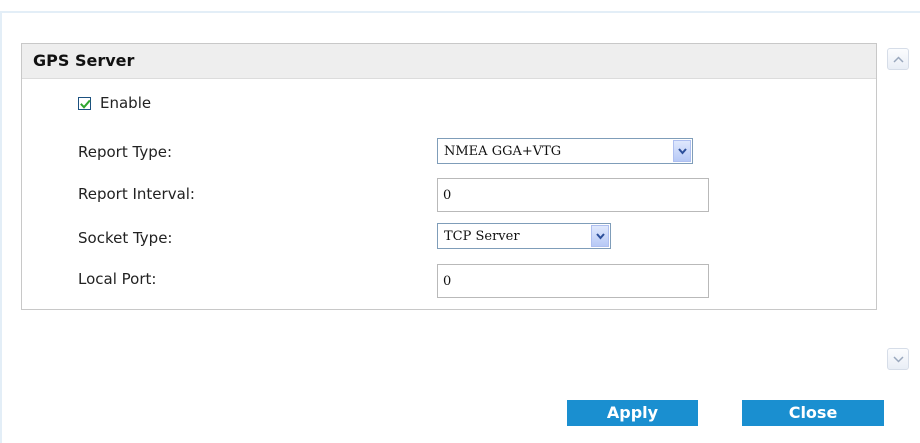  Describe the element at coordinates (573, 281) in the screenshot. I see `local-port-input` at that location.